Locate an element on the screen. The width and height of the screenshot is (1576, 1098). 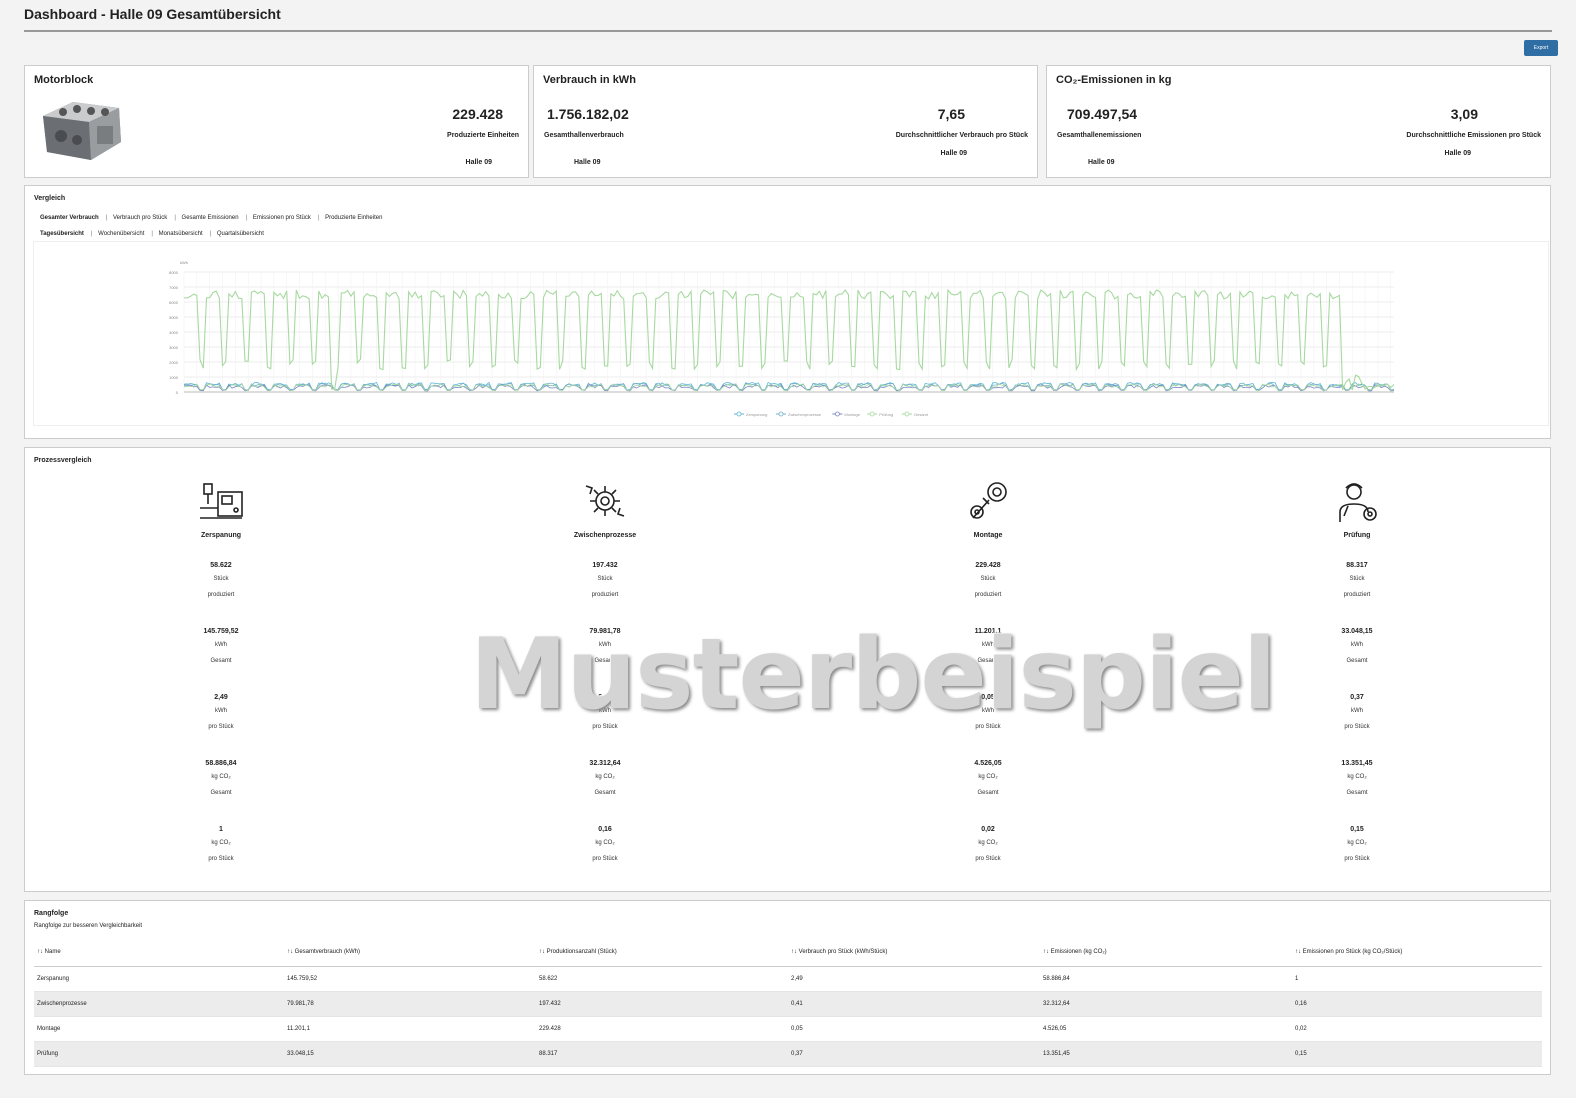
cell-value: 11.201,1 is located at coordinates (410, 1029).